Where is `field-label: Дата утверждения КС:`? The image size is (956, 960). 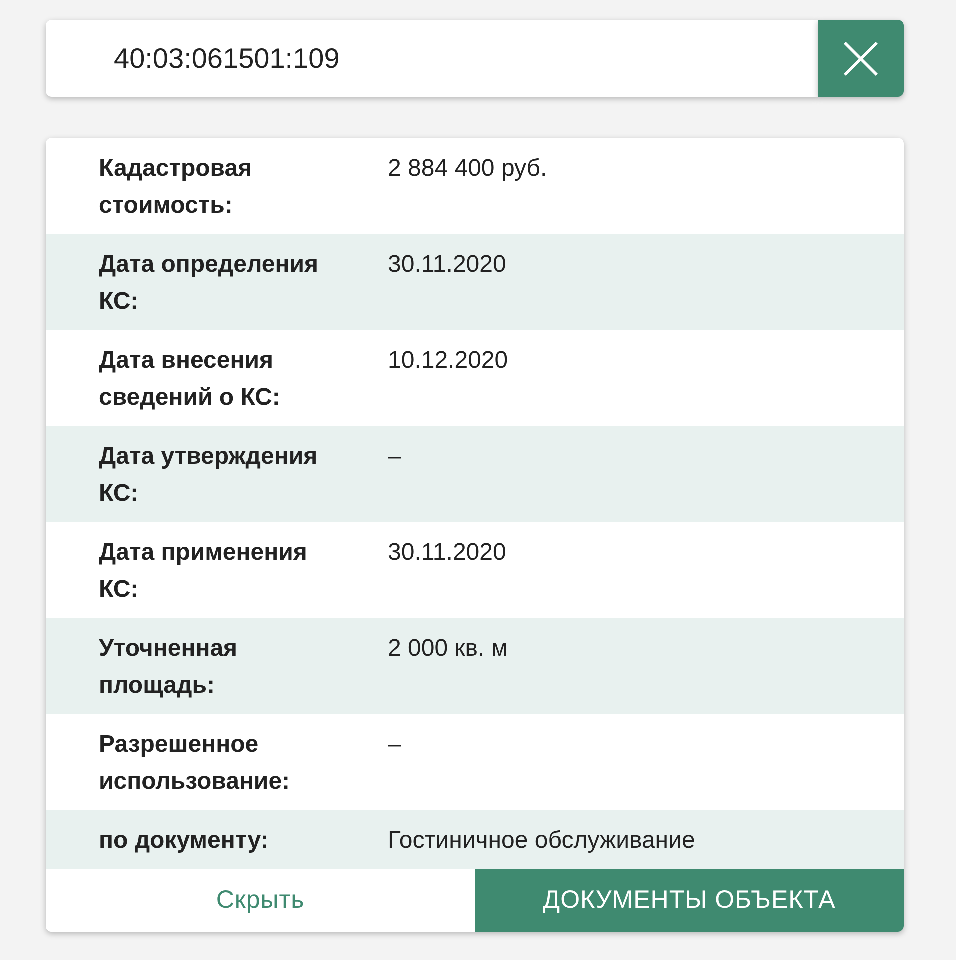
field-label: Дата утверждения КС: is located at coordinates (209, 475).